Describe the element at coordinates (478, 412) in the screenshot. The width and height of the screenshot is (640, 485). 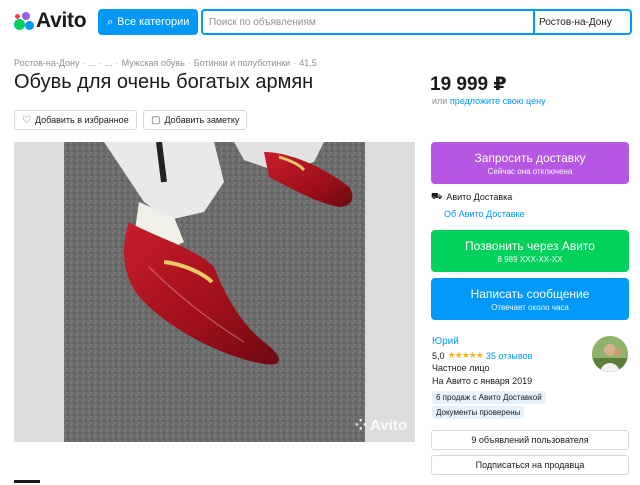
I see `documents-verified-badge: Документы проверены` at that location.